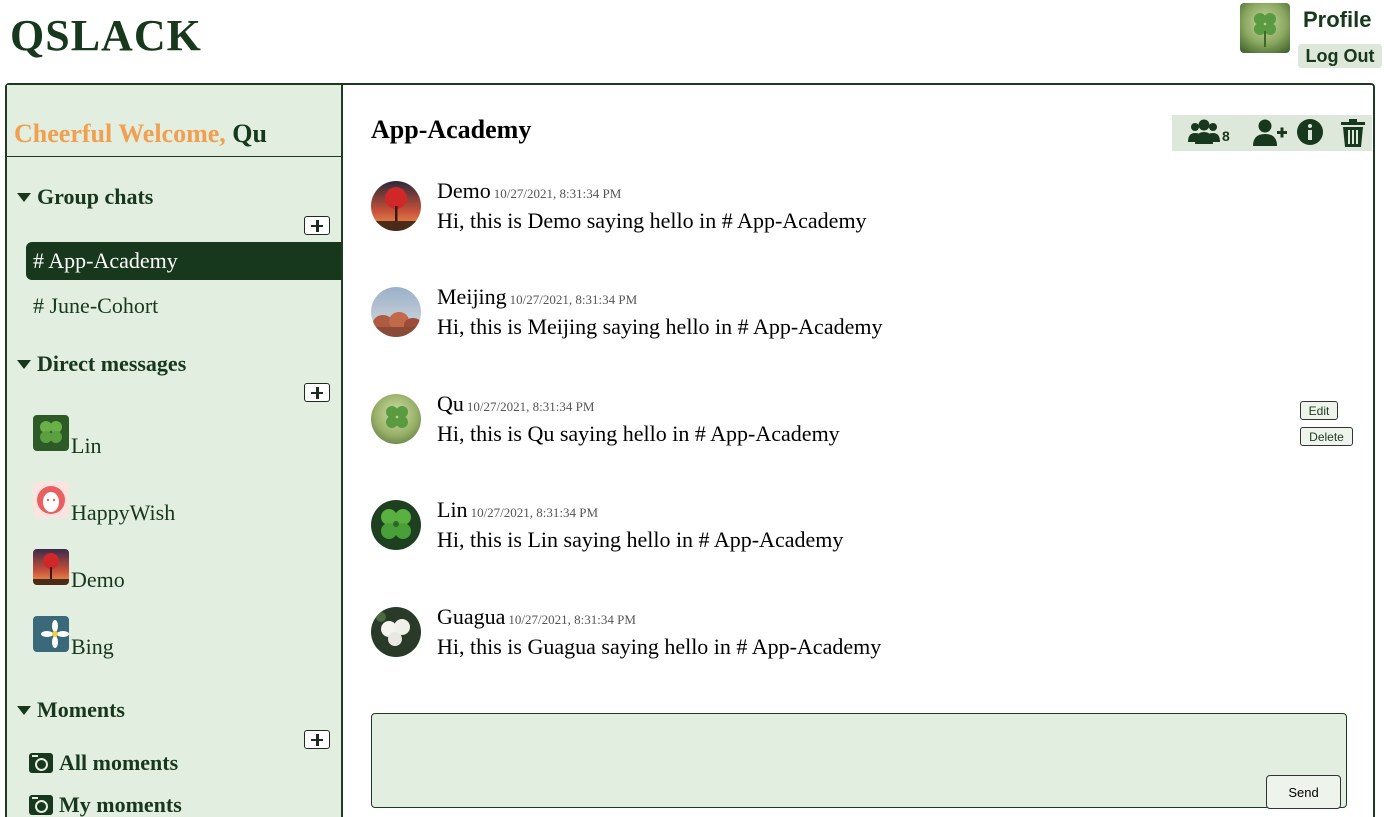 This screenshot has width=1384, height=817. I want to click on group-chats-label: Group chats, so click(95, 196).